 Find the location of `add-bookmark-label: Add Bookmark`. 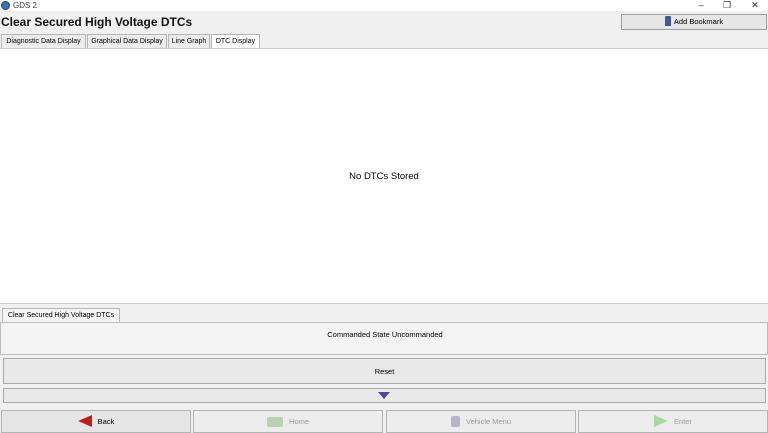

add-bookmark-label: Add Bookmark is located at coordinates (698, 21).